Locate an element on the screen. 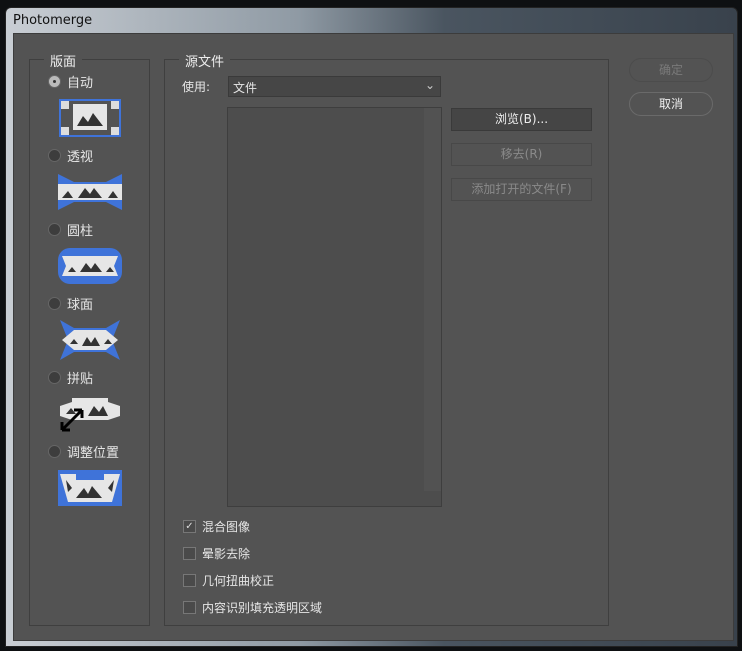 Image resolution: width=742 pixels, height=651 pixels. use-label: 使用: is located at coordinates (196, 87).